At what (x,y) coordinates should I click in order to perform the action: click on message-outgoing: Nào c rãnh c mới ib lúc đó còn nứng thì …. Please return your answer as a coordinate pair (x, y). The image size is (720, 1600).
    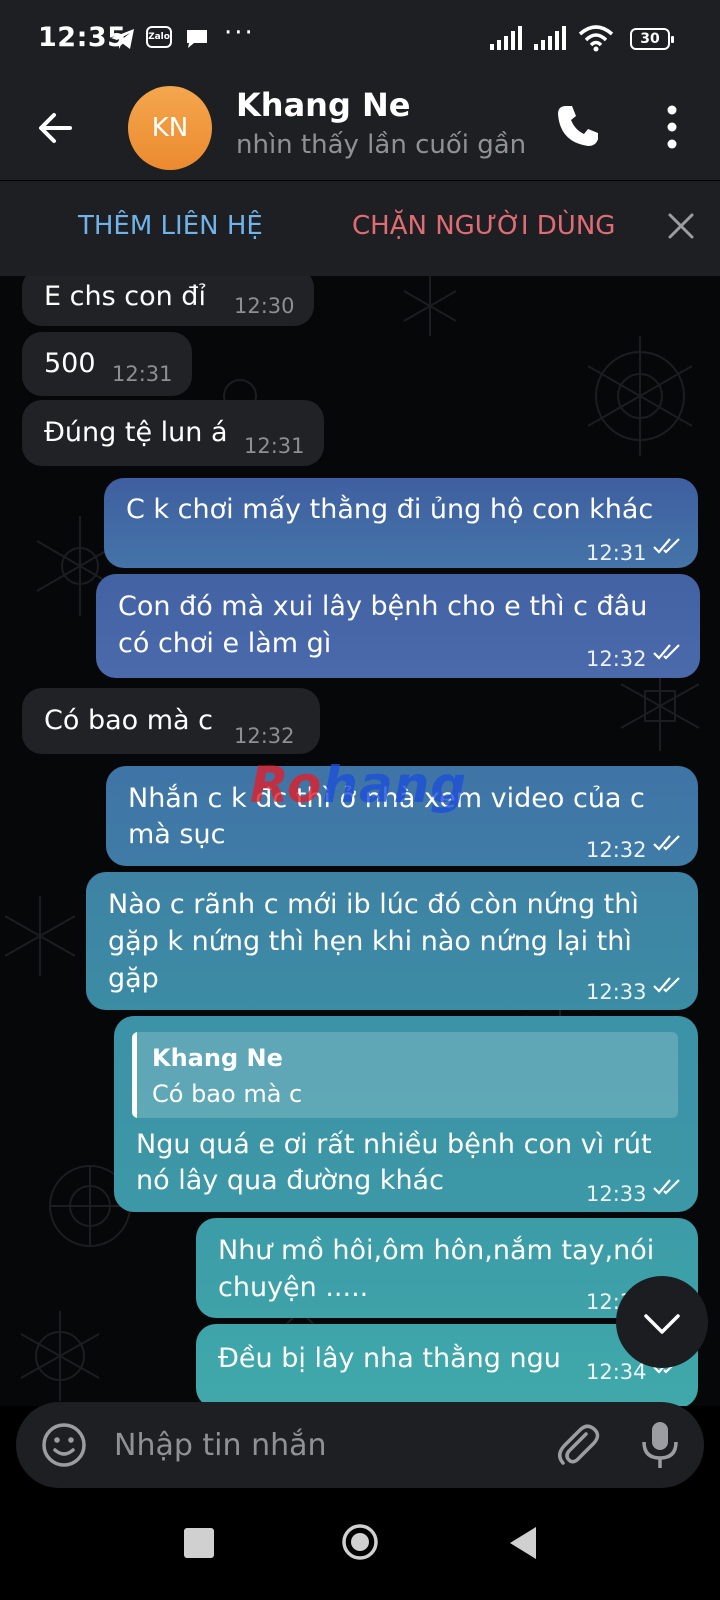
    Looking at the image, I should click on (392, 941).